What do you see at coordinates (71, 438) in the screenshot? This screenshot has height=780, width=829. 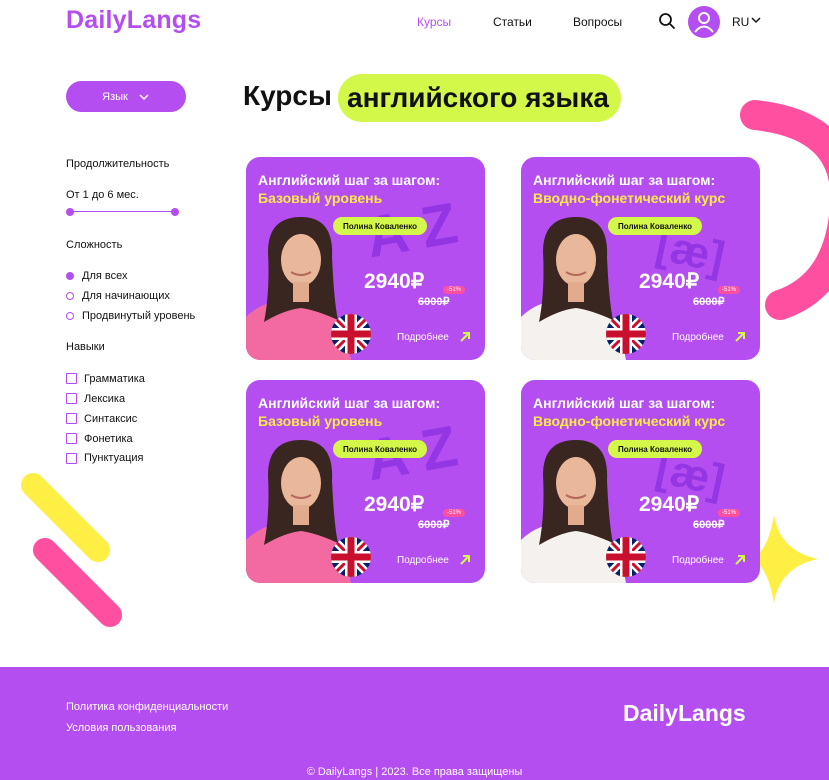 I see `skill-checkbox-phonetics` at bounding box center [71, 438].